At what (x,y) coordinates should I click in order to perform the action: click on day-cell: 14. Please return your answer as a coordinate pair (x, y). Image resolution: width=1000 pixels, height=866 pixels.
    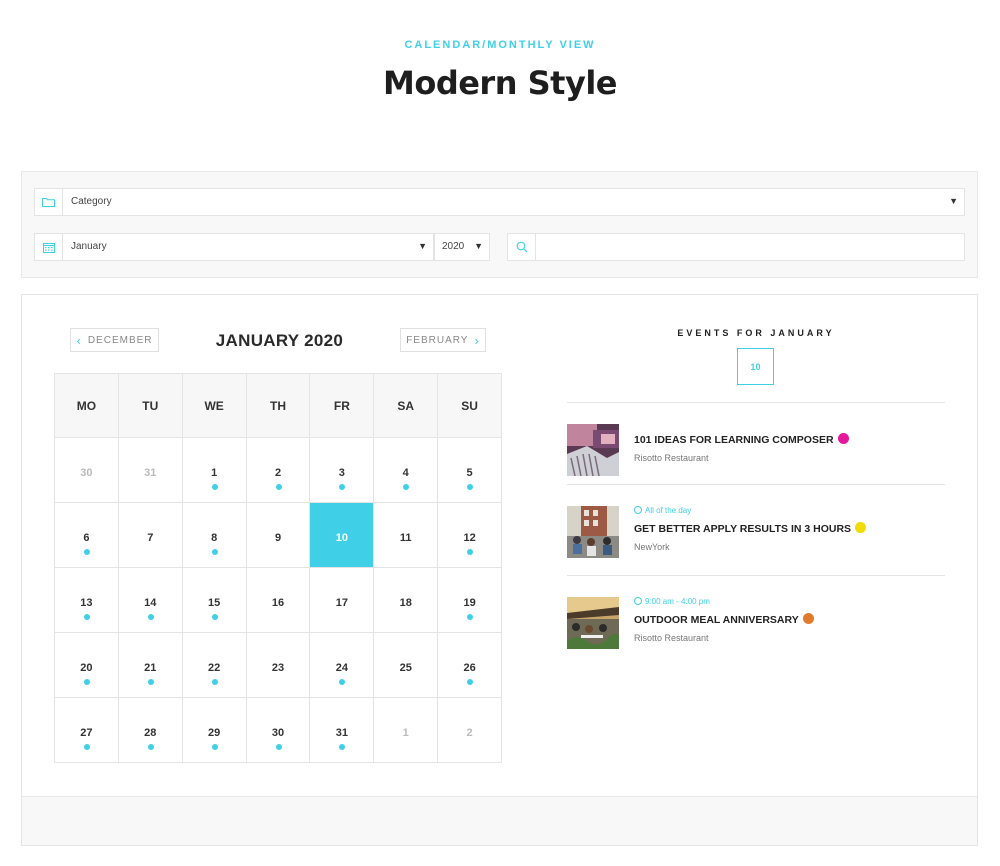
    Looking at the image, I should click on (150, 600).